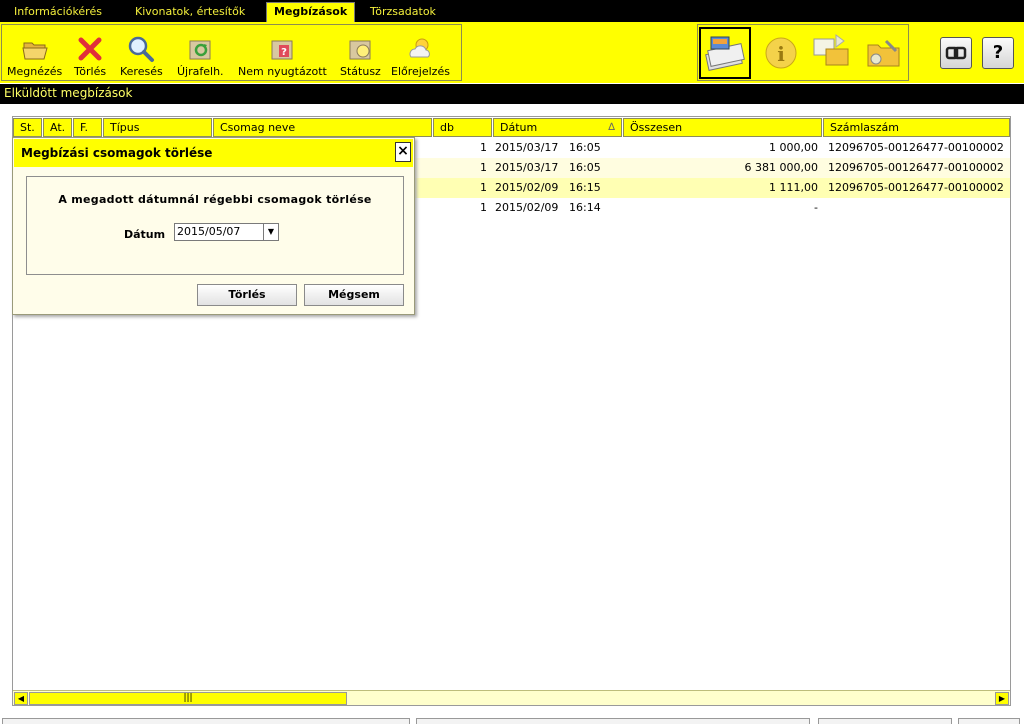 Image resolution: width=1024 pixels, height=724 pixels. What do you see at coordinates (557, 127) in the screenshot?
I see `column-header-date: Dátum ∆` at bounding box center [557, 127].